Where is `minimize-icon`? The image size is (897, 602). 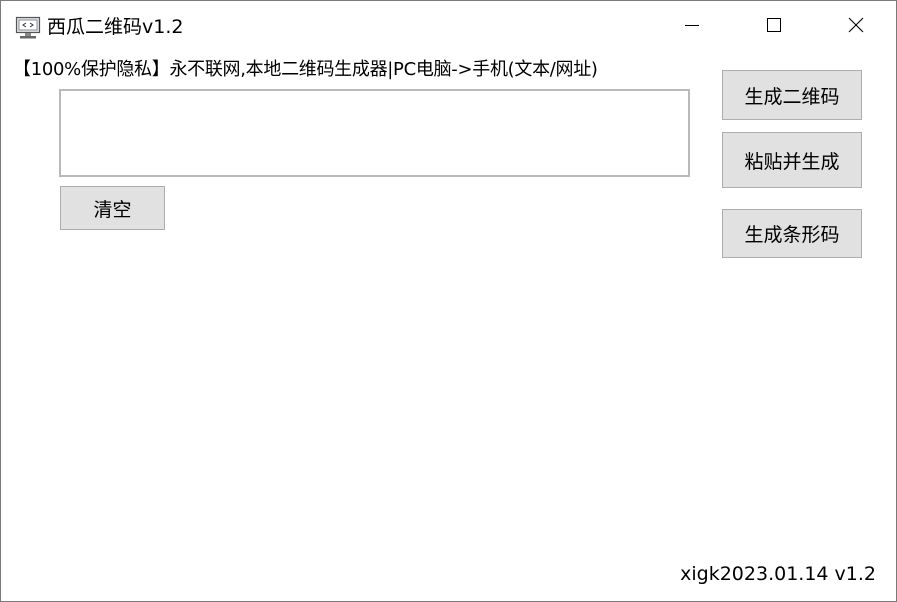 minimize-icon is located at coordinates (692, 27).